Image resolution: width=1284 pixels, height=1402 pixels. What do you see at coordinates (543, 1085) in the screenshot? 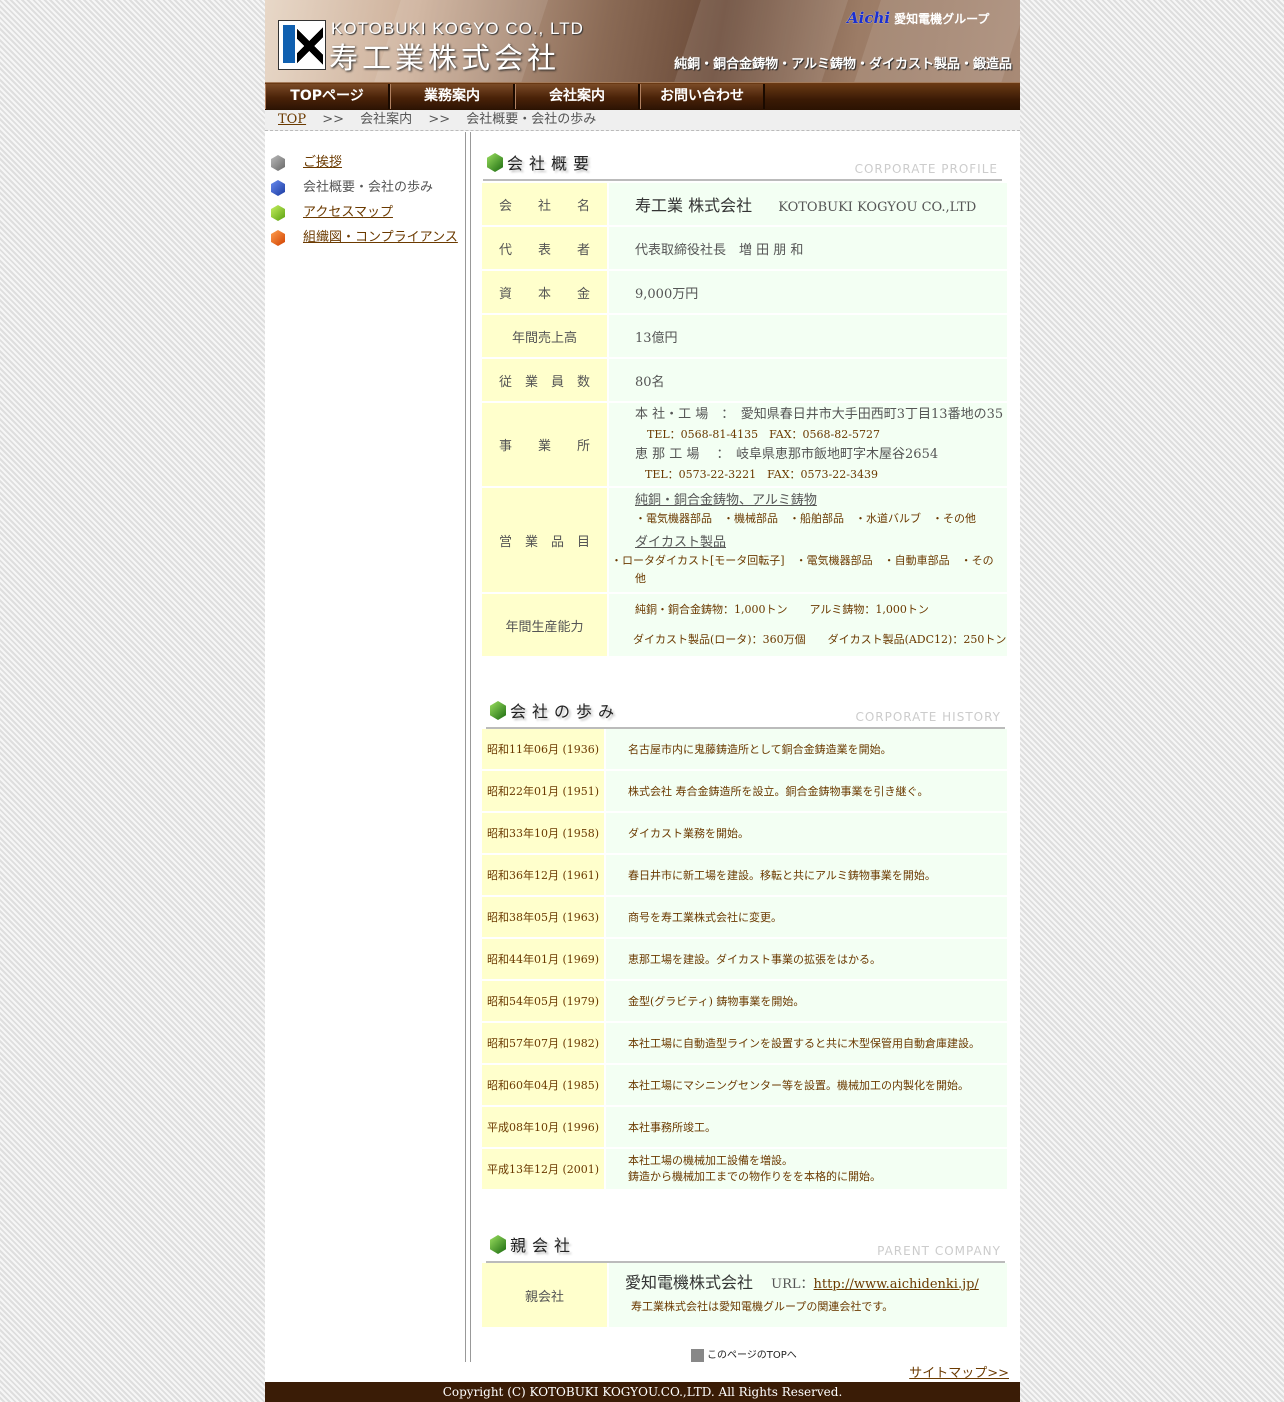
I see `history-date: 昭和60年04月 (1985)` at bounding box center [543, 1085].